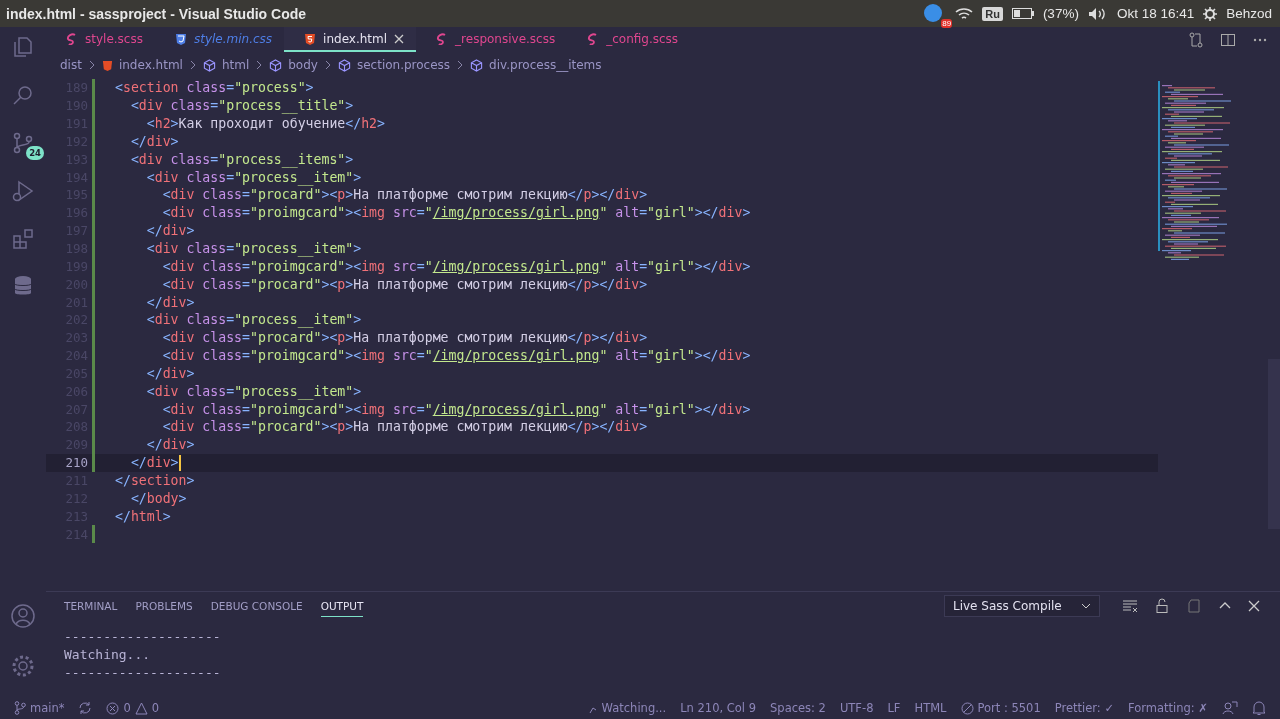 The height and width of the screenshot is (719, 1280). I want to click on chevron-down-icon, so click(1086, 606).